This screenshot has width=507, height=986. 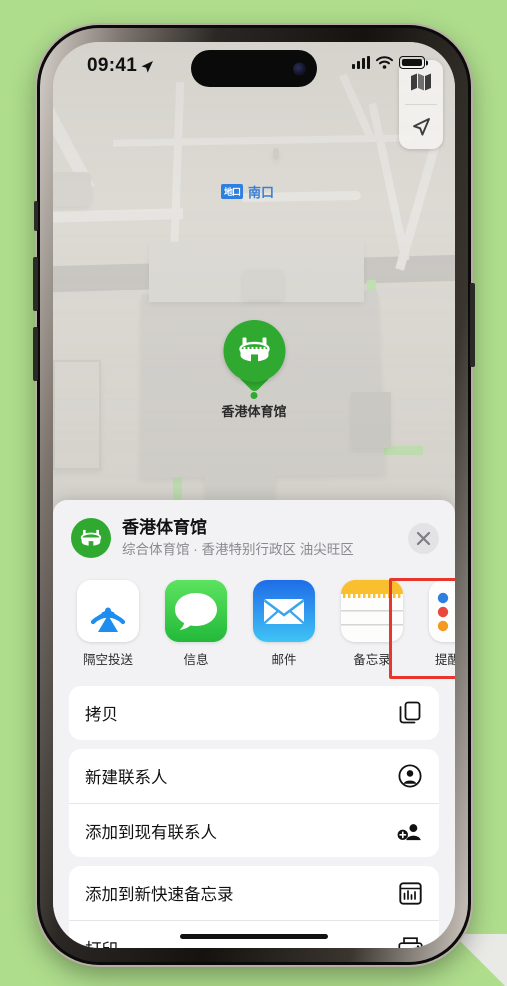 What do you see at coordinates (254, 411) in the screenshot?
I see `pin-label: 香港体育馆` at bounding box center [254, 411].